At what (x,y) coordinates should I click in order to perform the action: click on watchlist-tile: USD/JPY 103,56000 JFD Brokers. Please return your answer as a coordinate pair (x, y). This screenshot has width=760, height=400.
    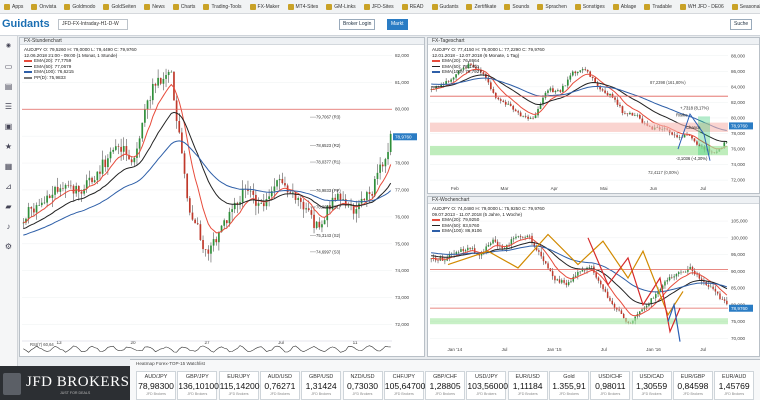
    Looking at the image, I should click on (487, 385).